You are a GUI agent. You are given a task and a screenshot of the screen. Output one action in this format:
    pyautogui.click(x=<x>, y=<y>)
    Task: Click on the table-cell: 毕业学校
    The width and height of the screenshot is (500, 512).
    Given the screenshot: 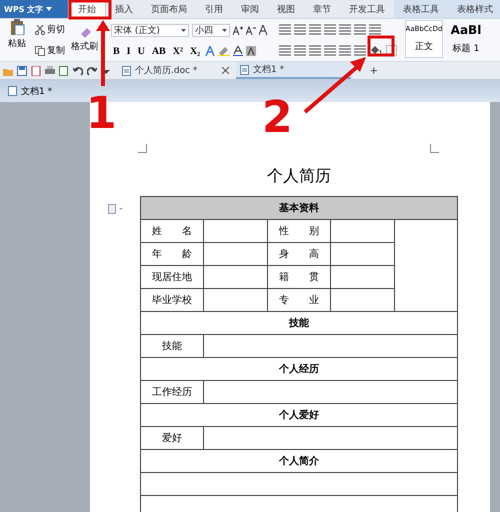 What is the action you would take?
    pyautogui.click(x=172, y=300)
    